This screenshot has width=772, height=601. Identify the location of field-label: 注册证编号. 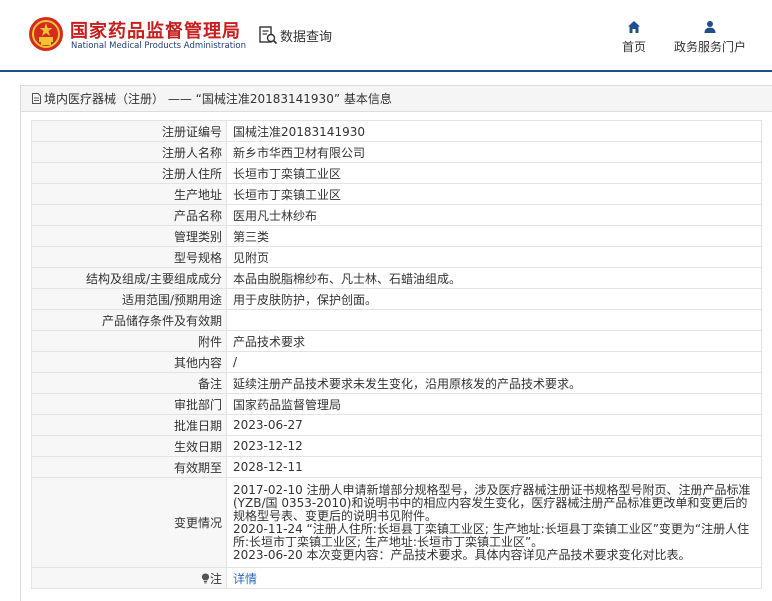
(129, 131).